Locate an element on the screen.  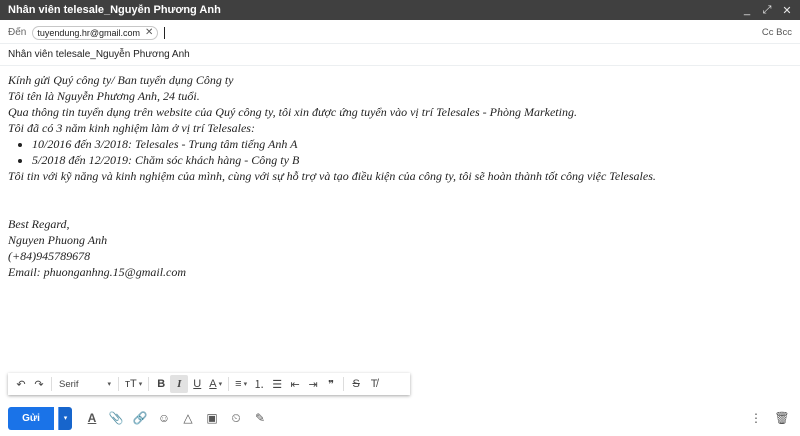
numbered-list-icon: ⒈ is located at coordinates (259, 384).